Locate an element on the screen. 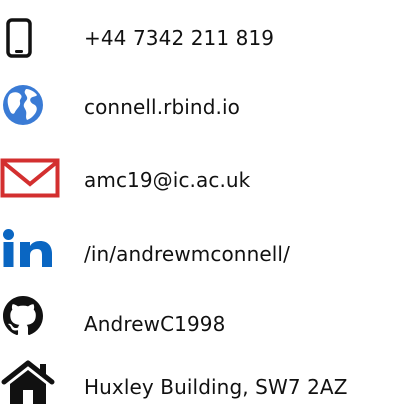 The height and width of the screenshot is (410, 393). globe-icon is located at coordinates (27, 109).